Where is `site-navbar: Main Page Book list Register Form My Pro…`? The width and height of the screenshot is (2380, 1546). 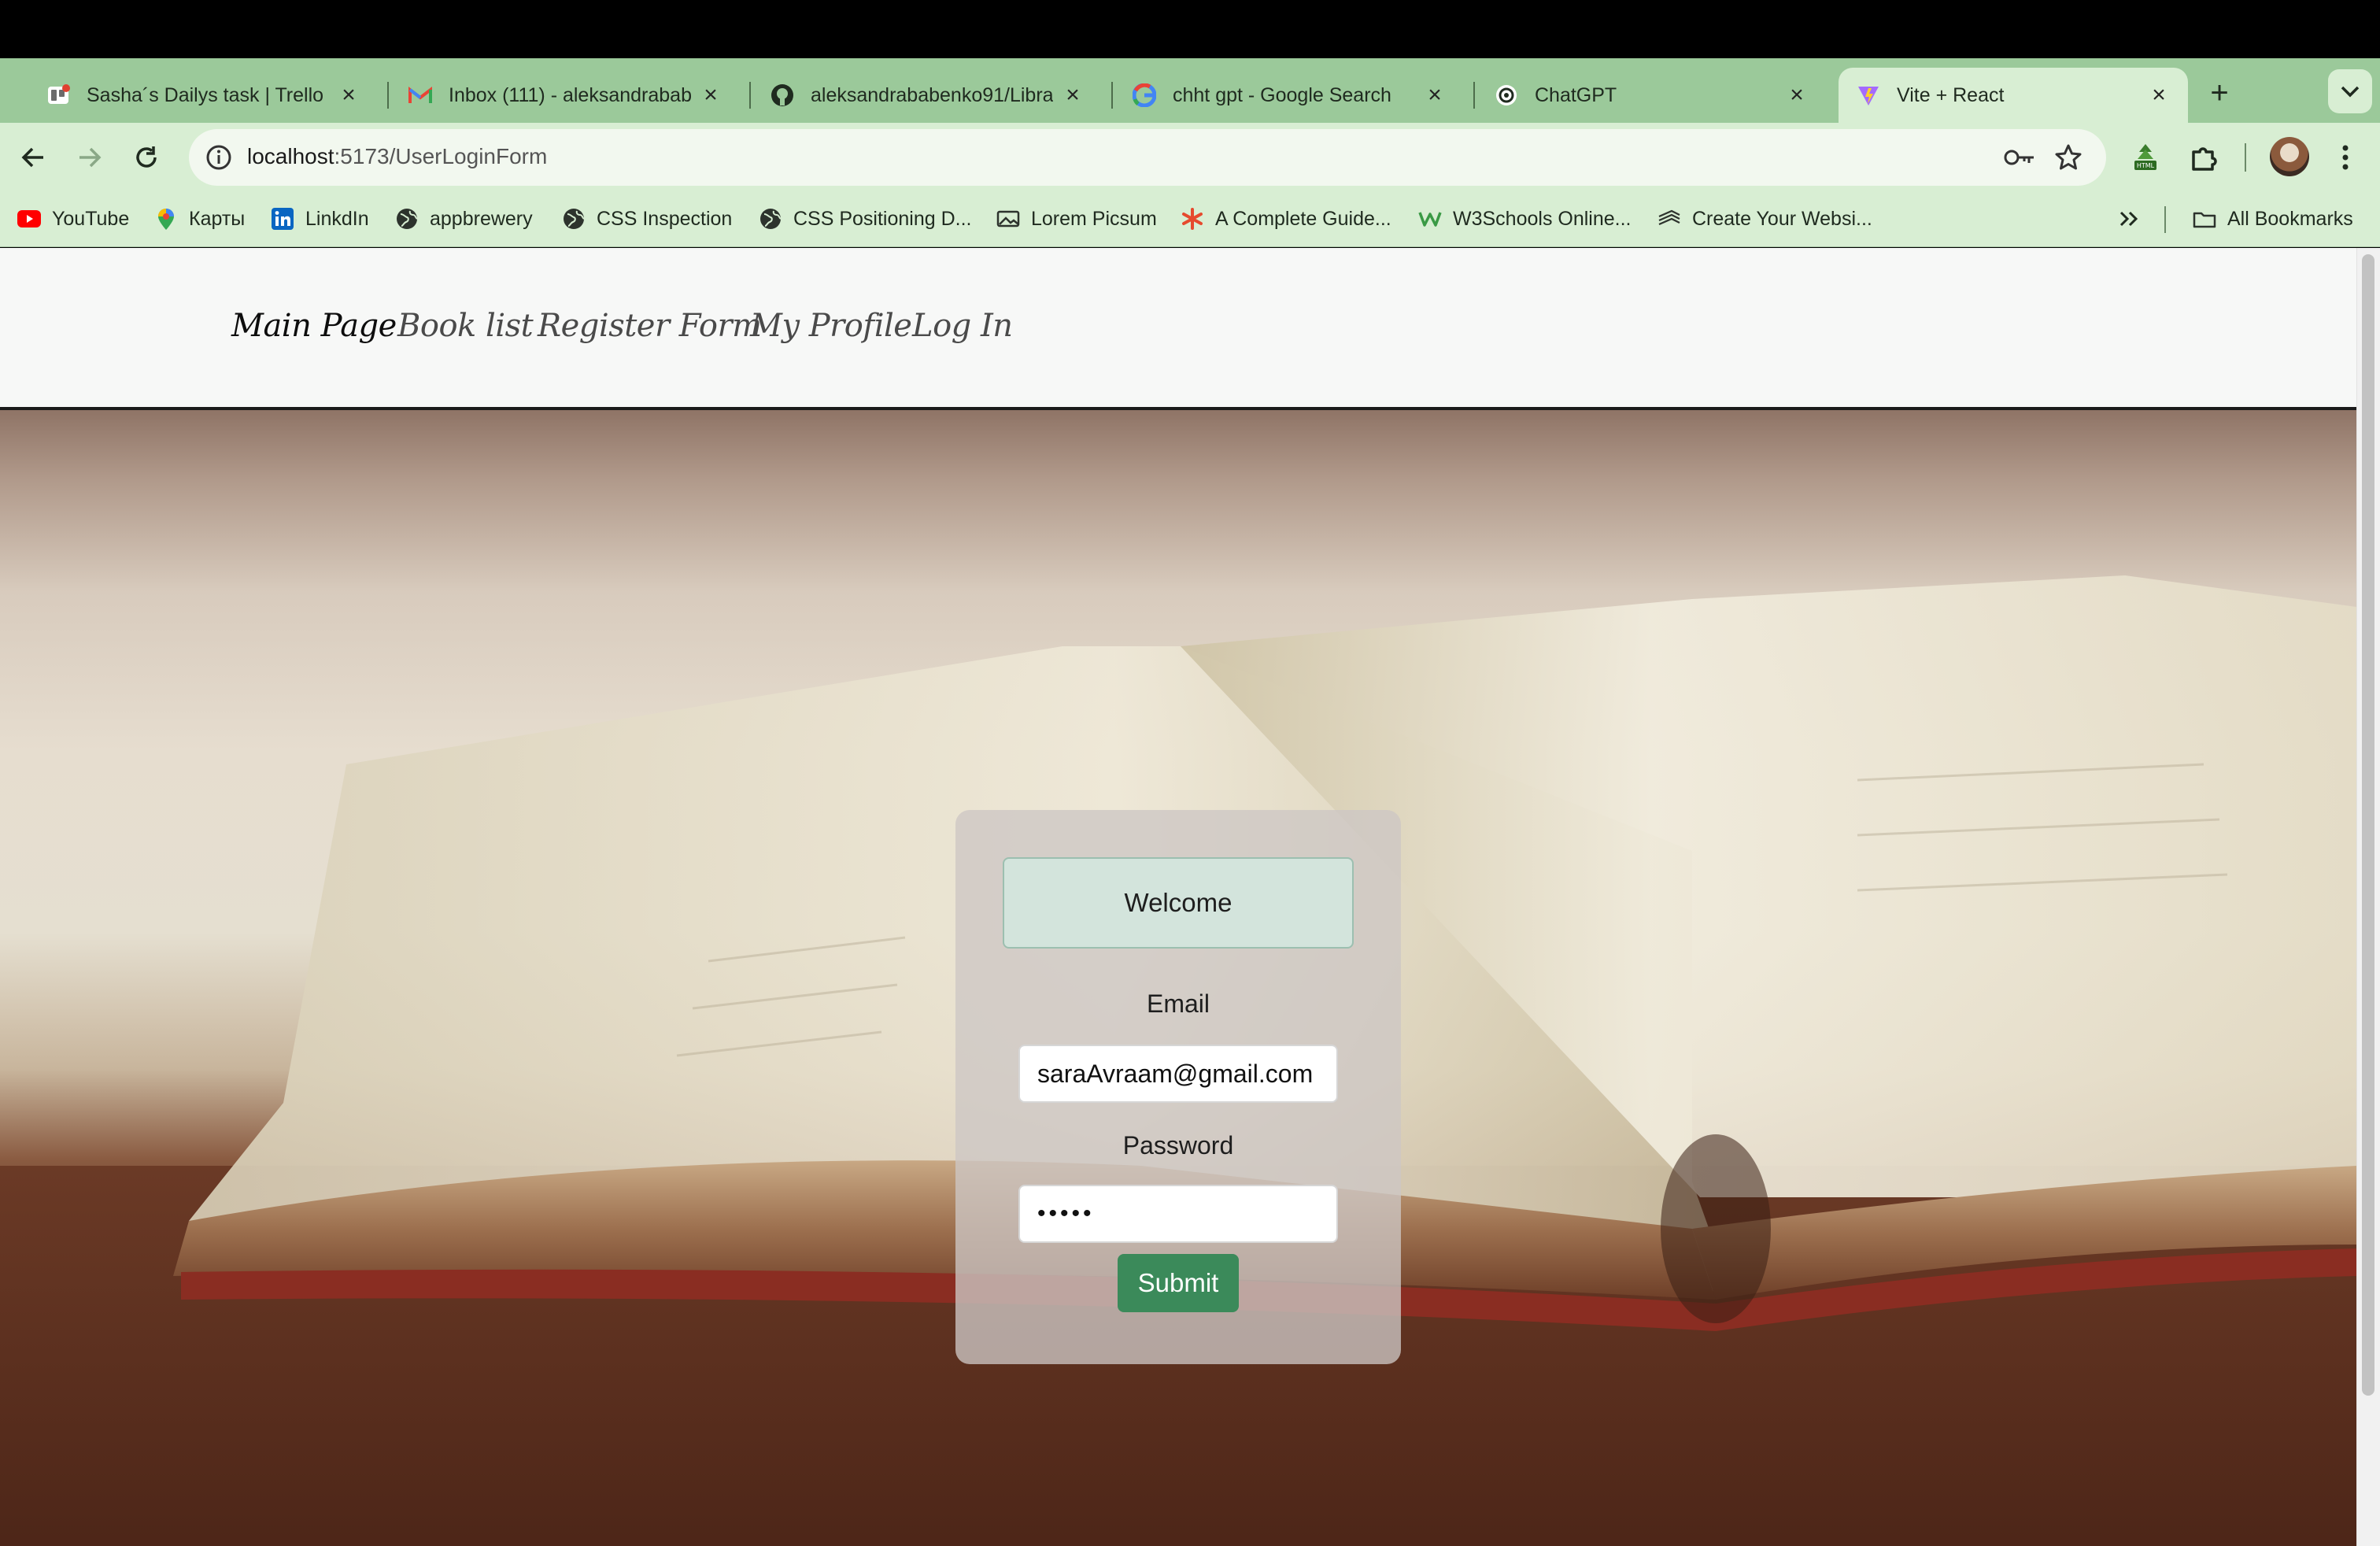 site-navbar: Main Page Book list Register Form My Pro… is located at coordinates (1178, 329).